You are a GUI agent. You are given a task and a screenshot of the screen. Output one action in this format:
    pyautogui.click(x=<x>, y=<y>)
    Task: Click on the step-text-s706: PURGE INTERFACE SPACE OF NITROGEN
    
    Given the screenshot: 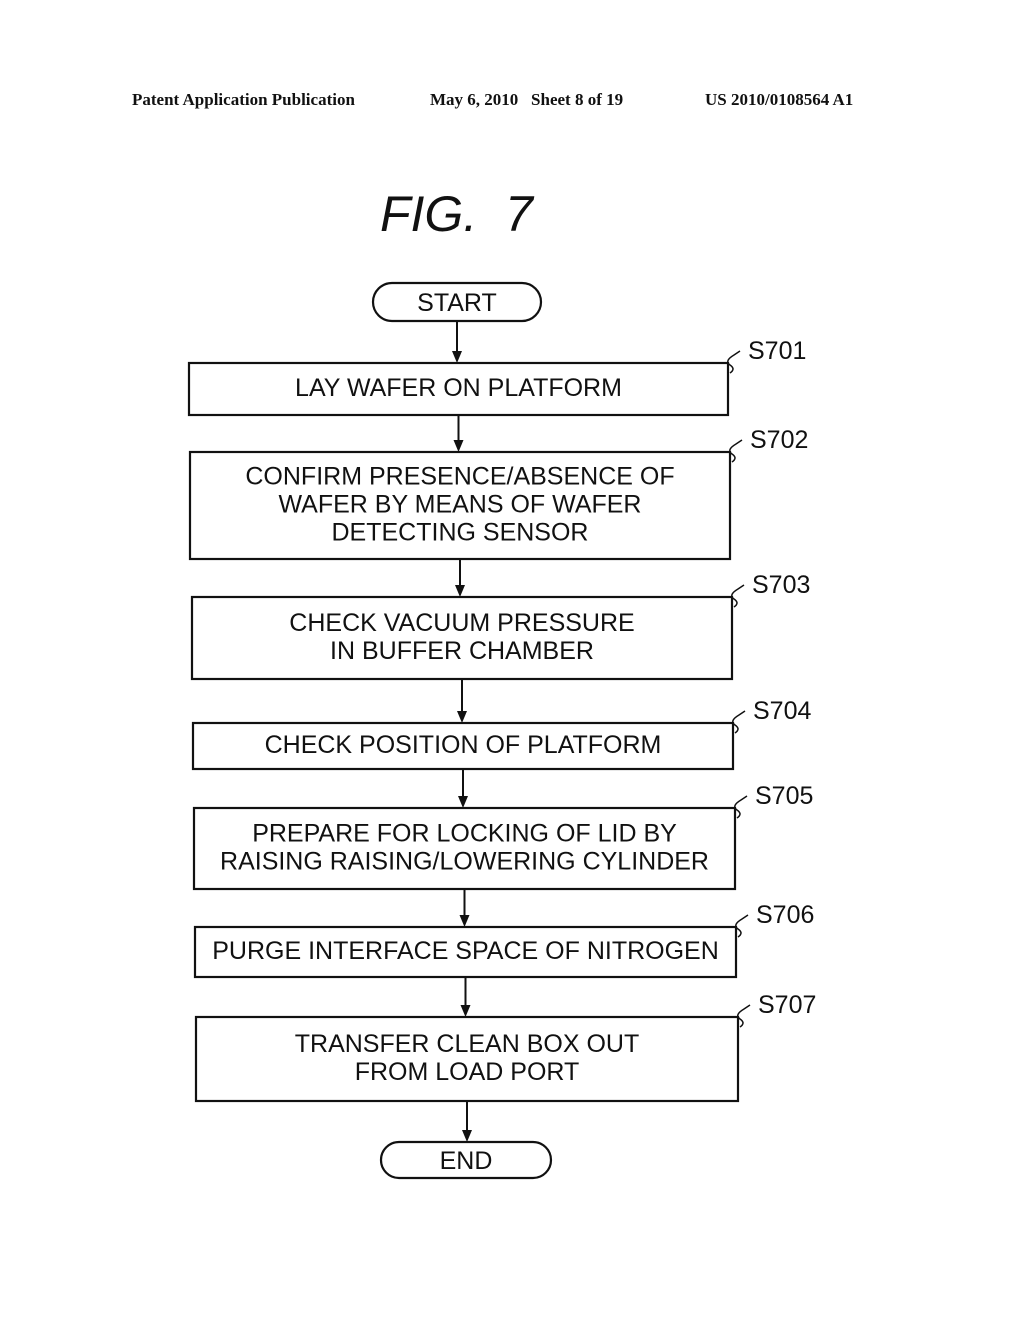 What is the action you would take?
    pyautogui.click(x=465, y=951)
    